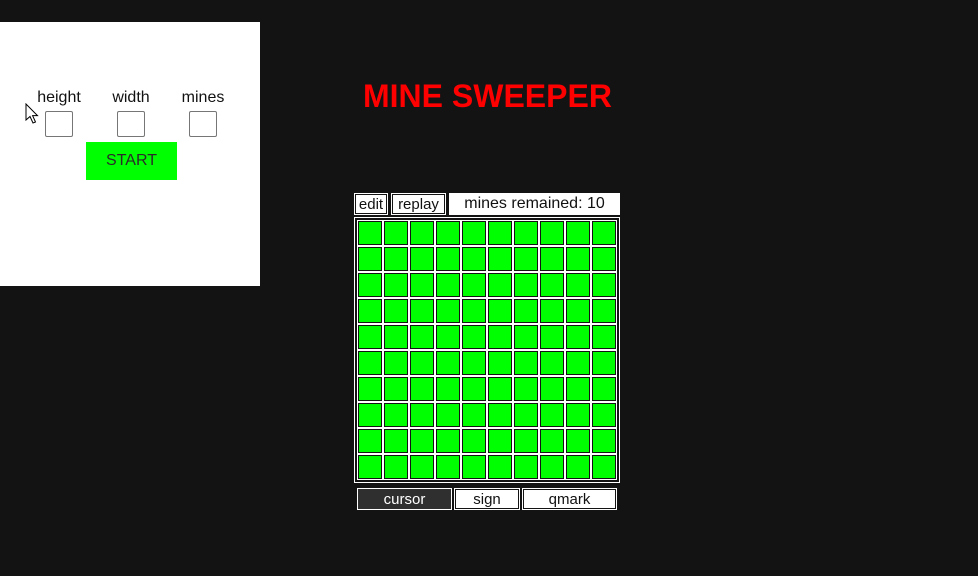 This screenshot has width=978, height=576. What do you see at coordinates (404, 499) in the screenshot?
I see `tool-cursor-button: cursor` at bounding box center [404, 499].